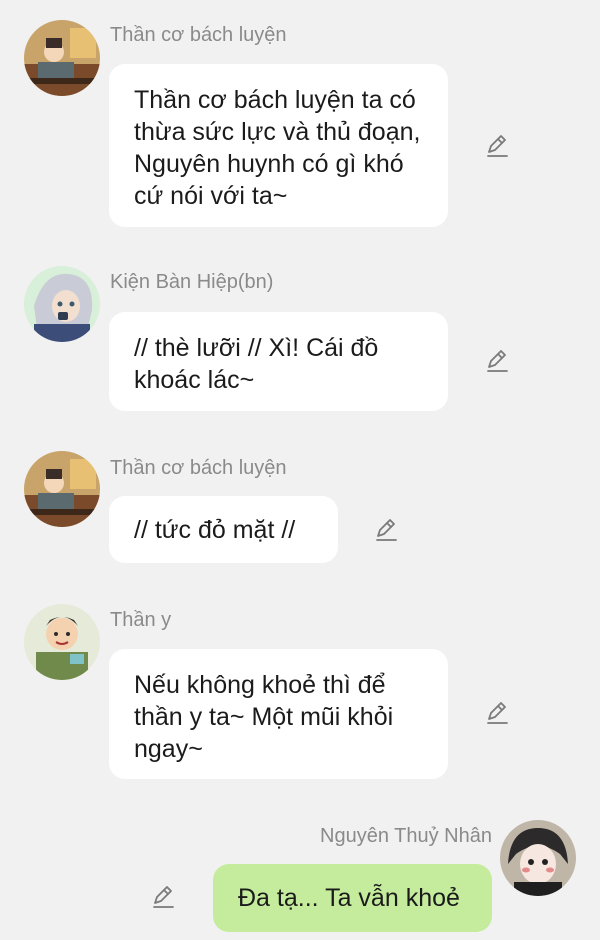 Image resolution: width=600 pixels, height=940 pixels. I want to click on healer-avatar-icon, so click(62, 642).